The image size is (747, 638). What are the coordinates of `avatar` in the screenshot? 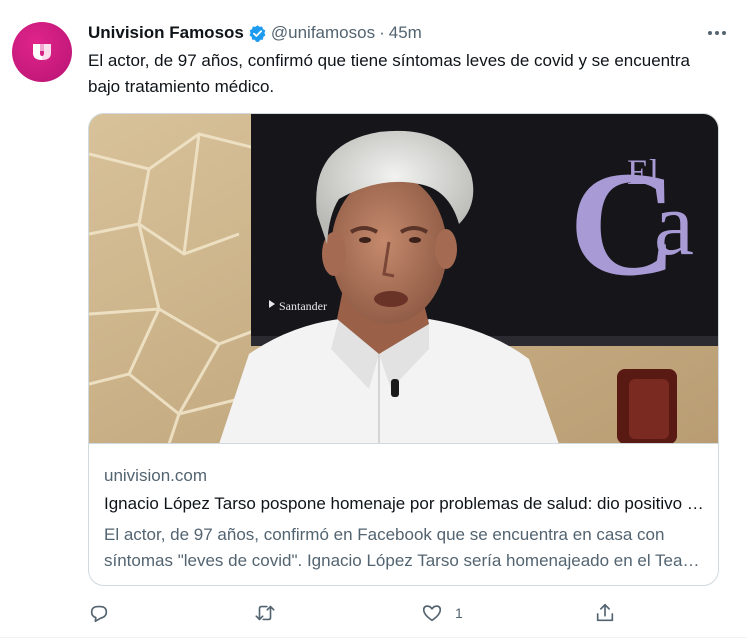 It's located at (42, 52).